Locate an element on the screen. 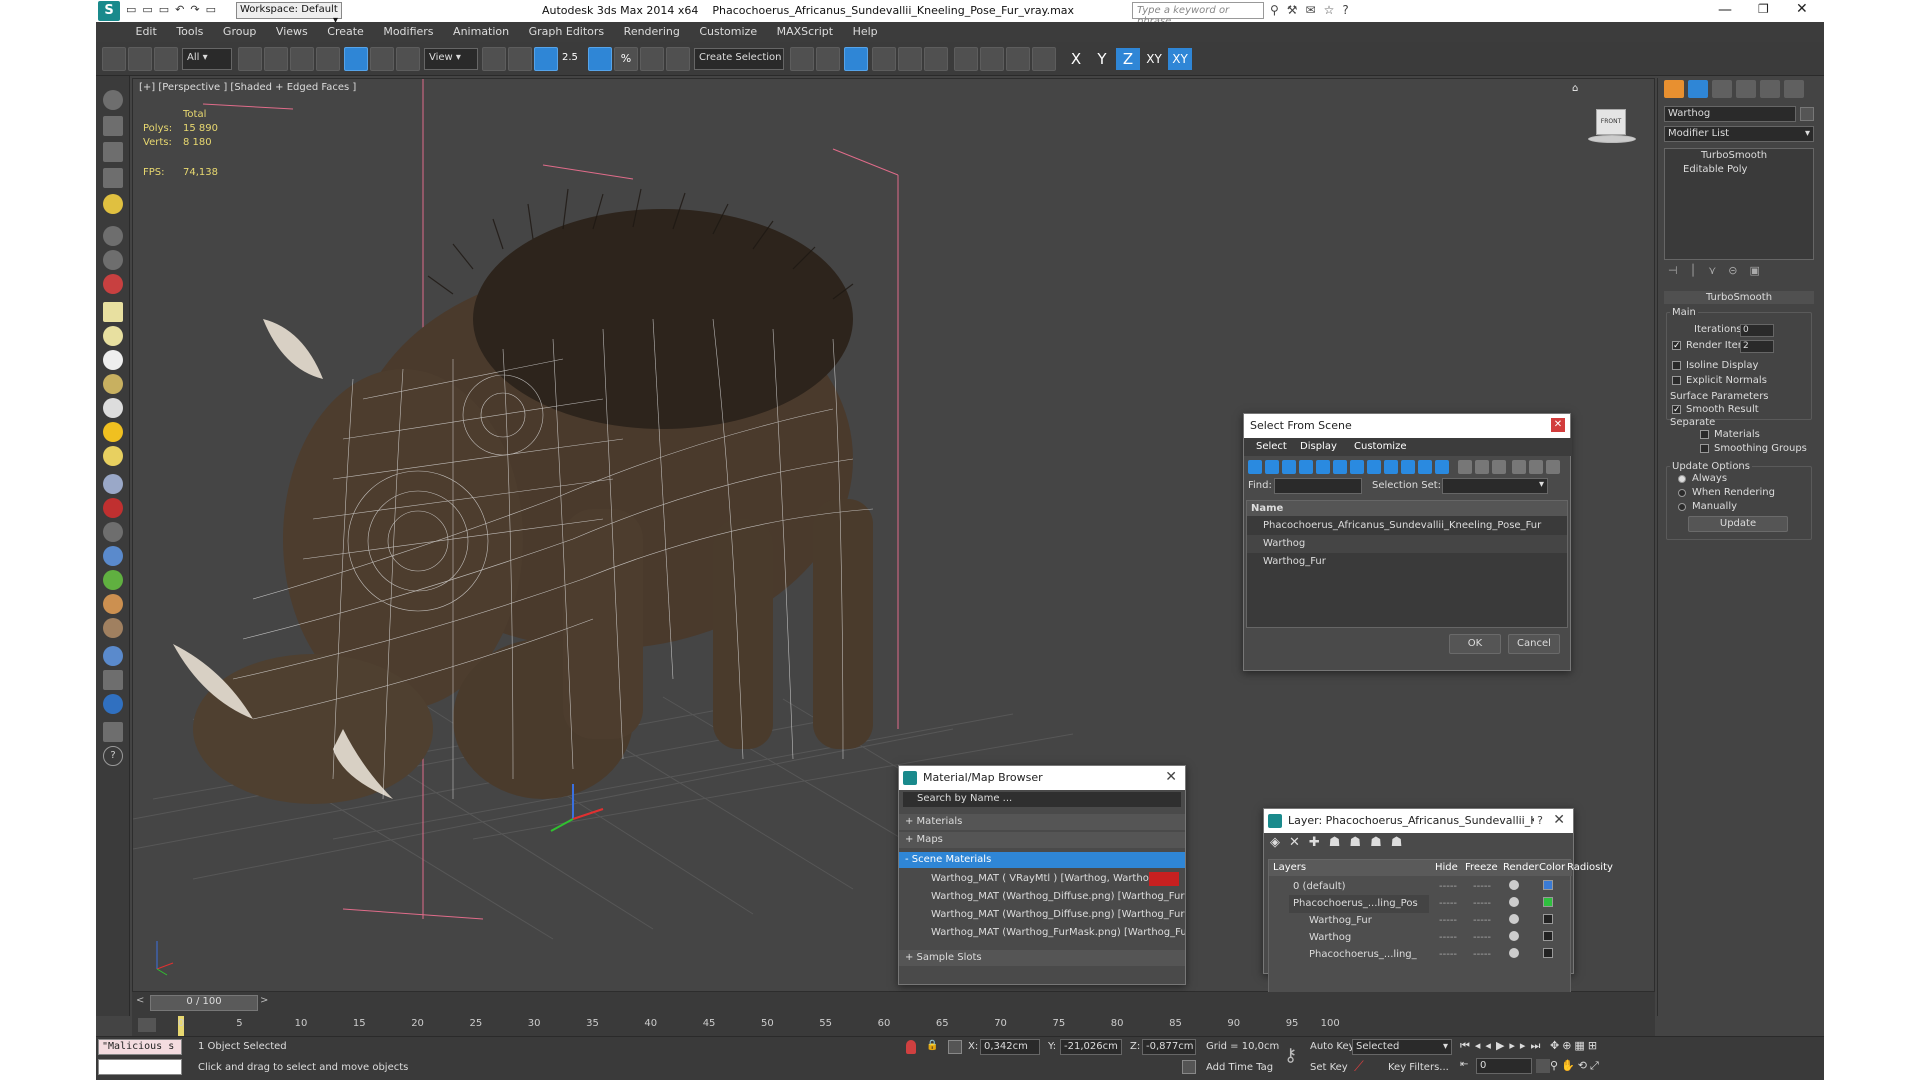 Image resolution: width=1920 pixels, height=1080 pixels. minimize-icon: — is located at coordinates (1725, 10).